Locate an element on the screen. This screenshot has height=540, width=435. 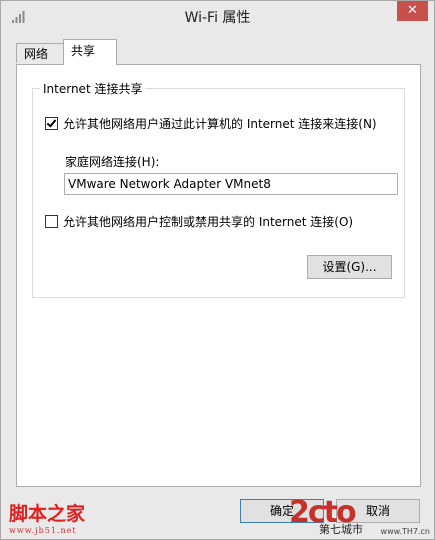
window-title: Wi-Fi 属性 is located at coordinates (217, 18).